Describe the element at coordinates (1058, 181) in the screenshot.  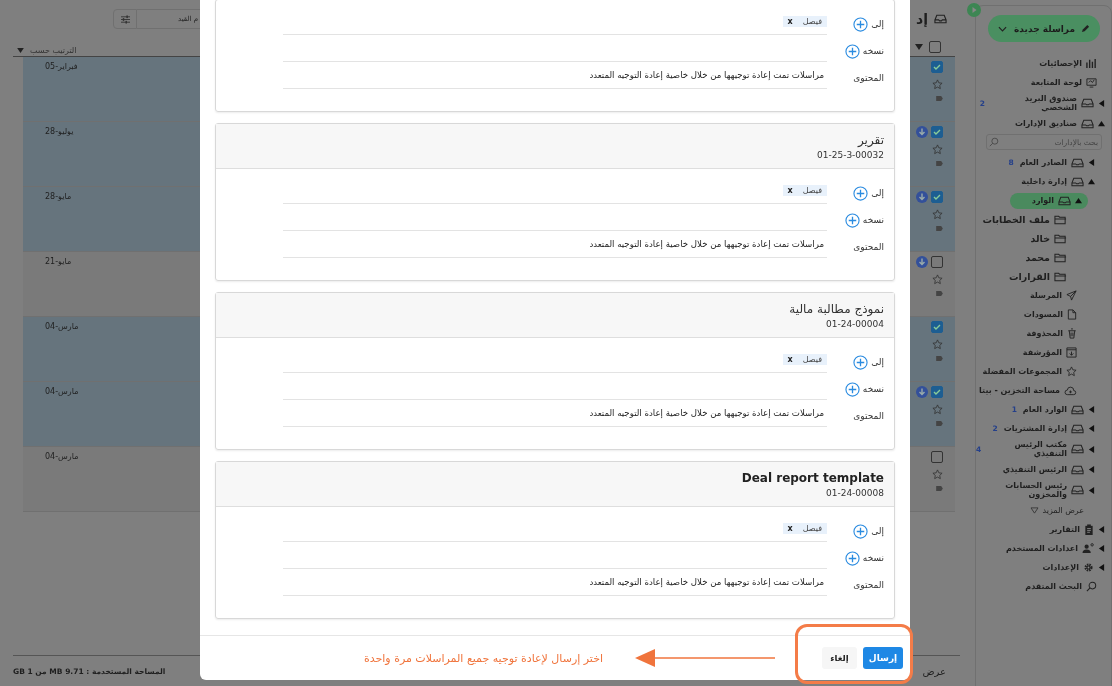
I see `sidebar-item: إدارة داخلية` at that location.